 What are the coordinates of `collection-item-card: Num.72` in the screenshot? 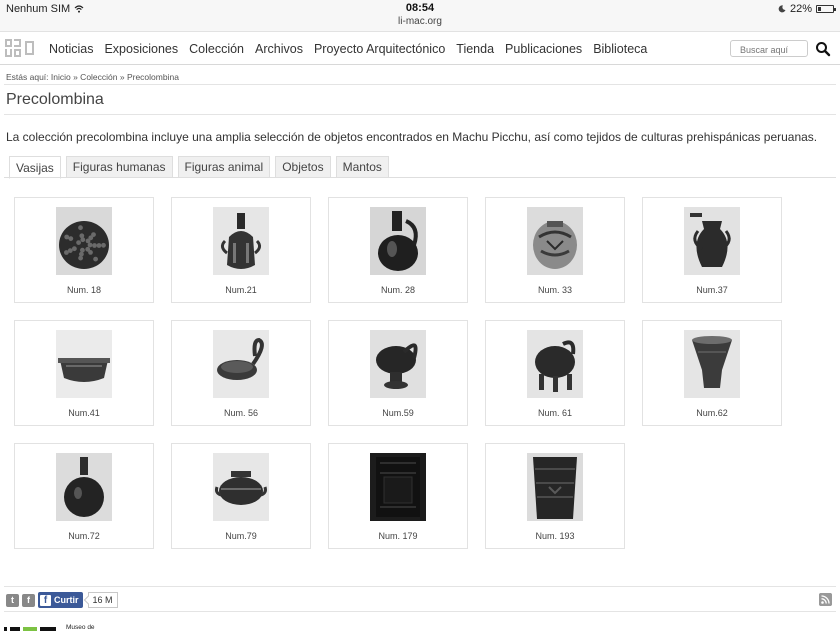 It's located at (84, 496).